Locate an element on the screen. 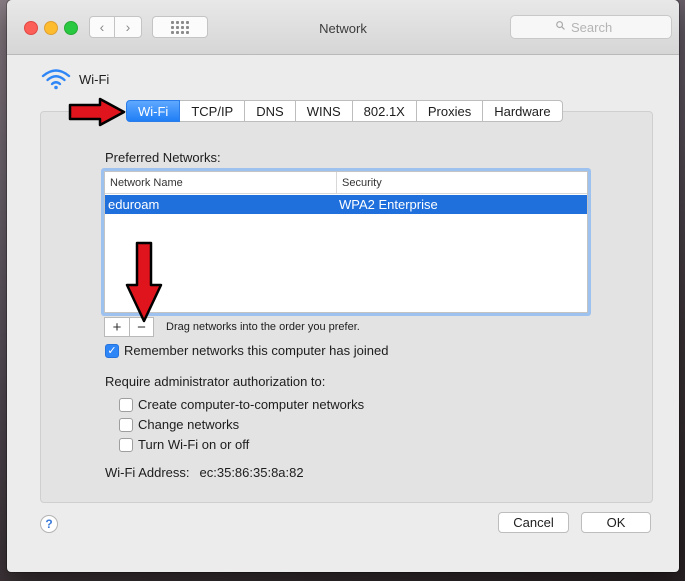 Image resolution: width=685 pixels, height=581 pixels. change-networks-label: Change networks is located at coordinates (189, 424).